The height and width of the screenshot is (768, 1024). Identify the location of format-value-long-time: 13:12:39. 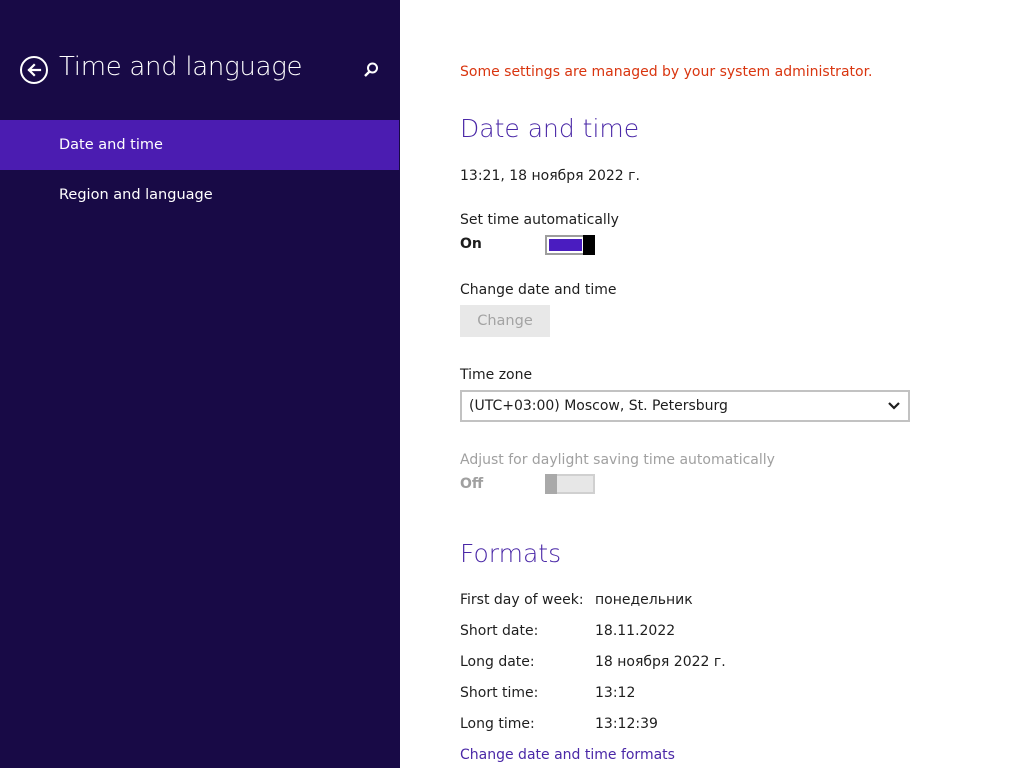
(626, 724).